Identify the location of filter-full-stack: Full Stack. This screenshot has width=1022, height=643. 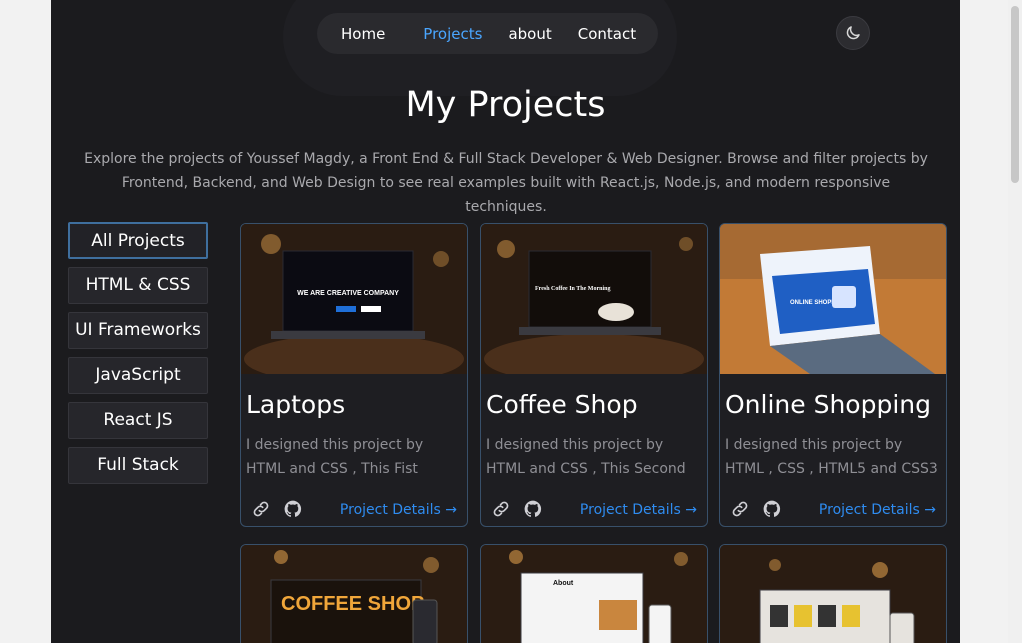
(138, 465).